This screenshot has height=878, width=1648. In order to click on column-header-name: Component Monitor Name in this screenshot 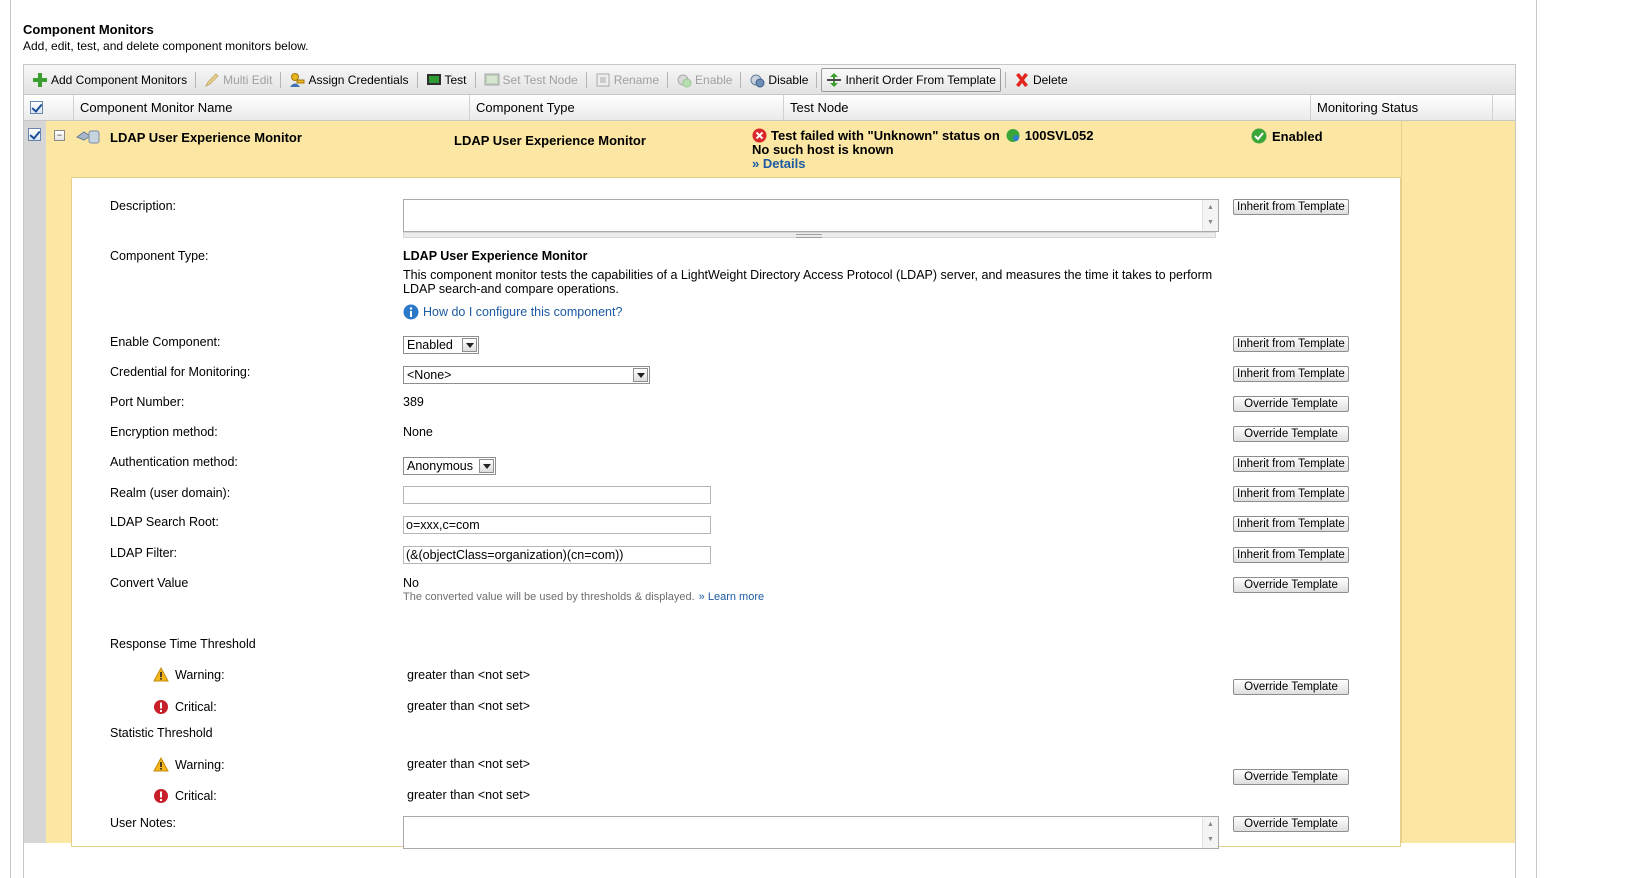, I will do `click(272, 107)`.